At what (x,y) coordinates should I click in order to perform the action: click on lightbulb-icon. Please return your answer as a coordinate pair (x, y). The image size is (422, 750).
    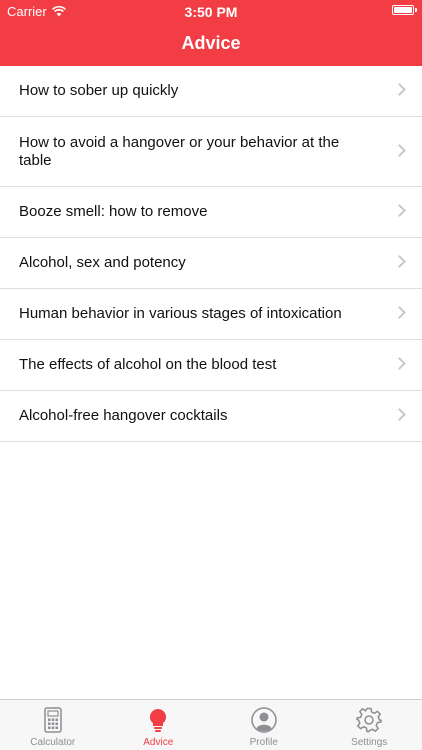
    Looking at the image, I should click on (158, 720).